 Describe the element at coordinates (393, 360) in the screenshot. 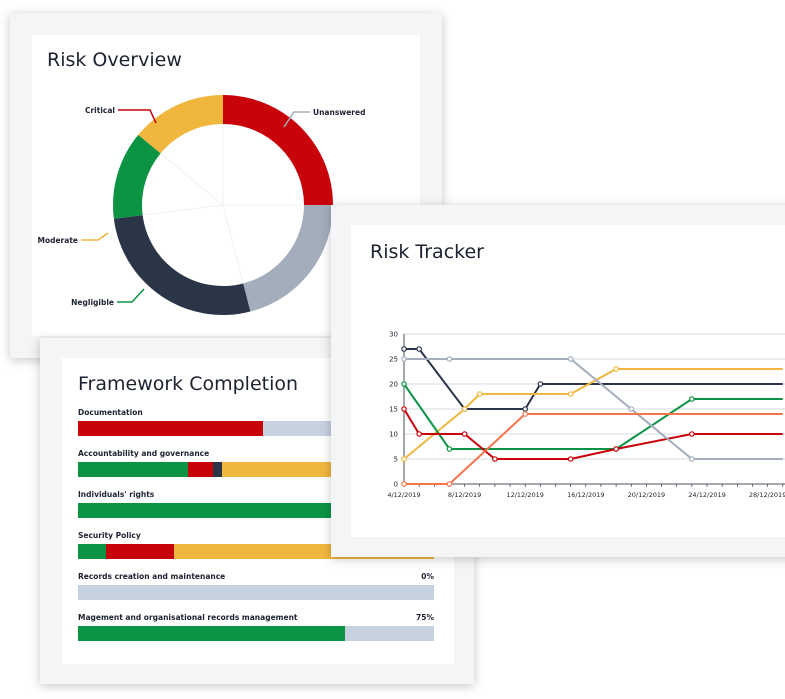

I see `y-tick-label: 25` at that location.